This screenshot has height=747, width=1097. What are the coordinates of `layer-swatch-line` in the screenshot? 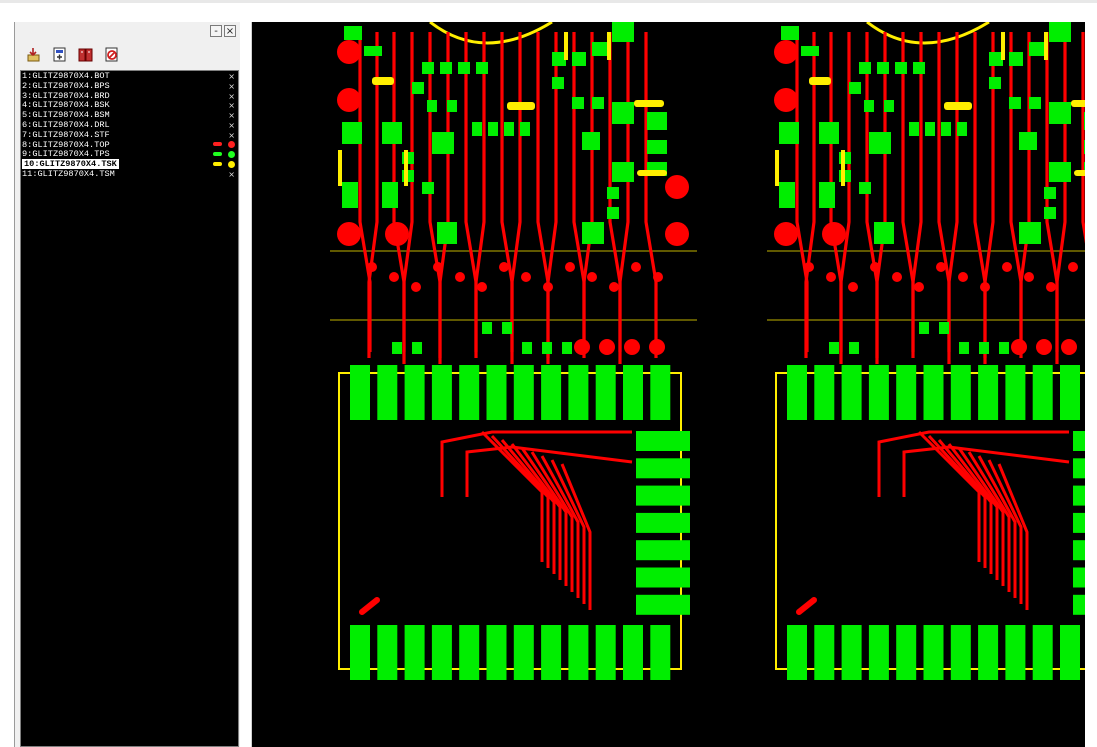 It's located at (217, 144).